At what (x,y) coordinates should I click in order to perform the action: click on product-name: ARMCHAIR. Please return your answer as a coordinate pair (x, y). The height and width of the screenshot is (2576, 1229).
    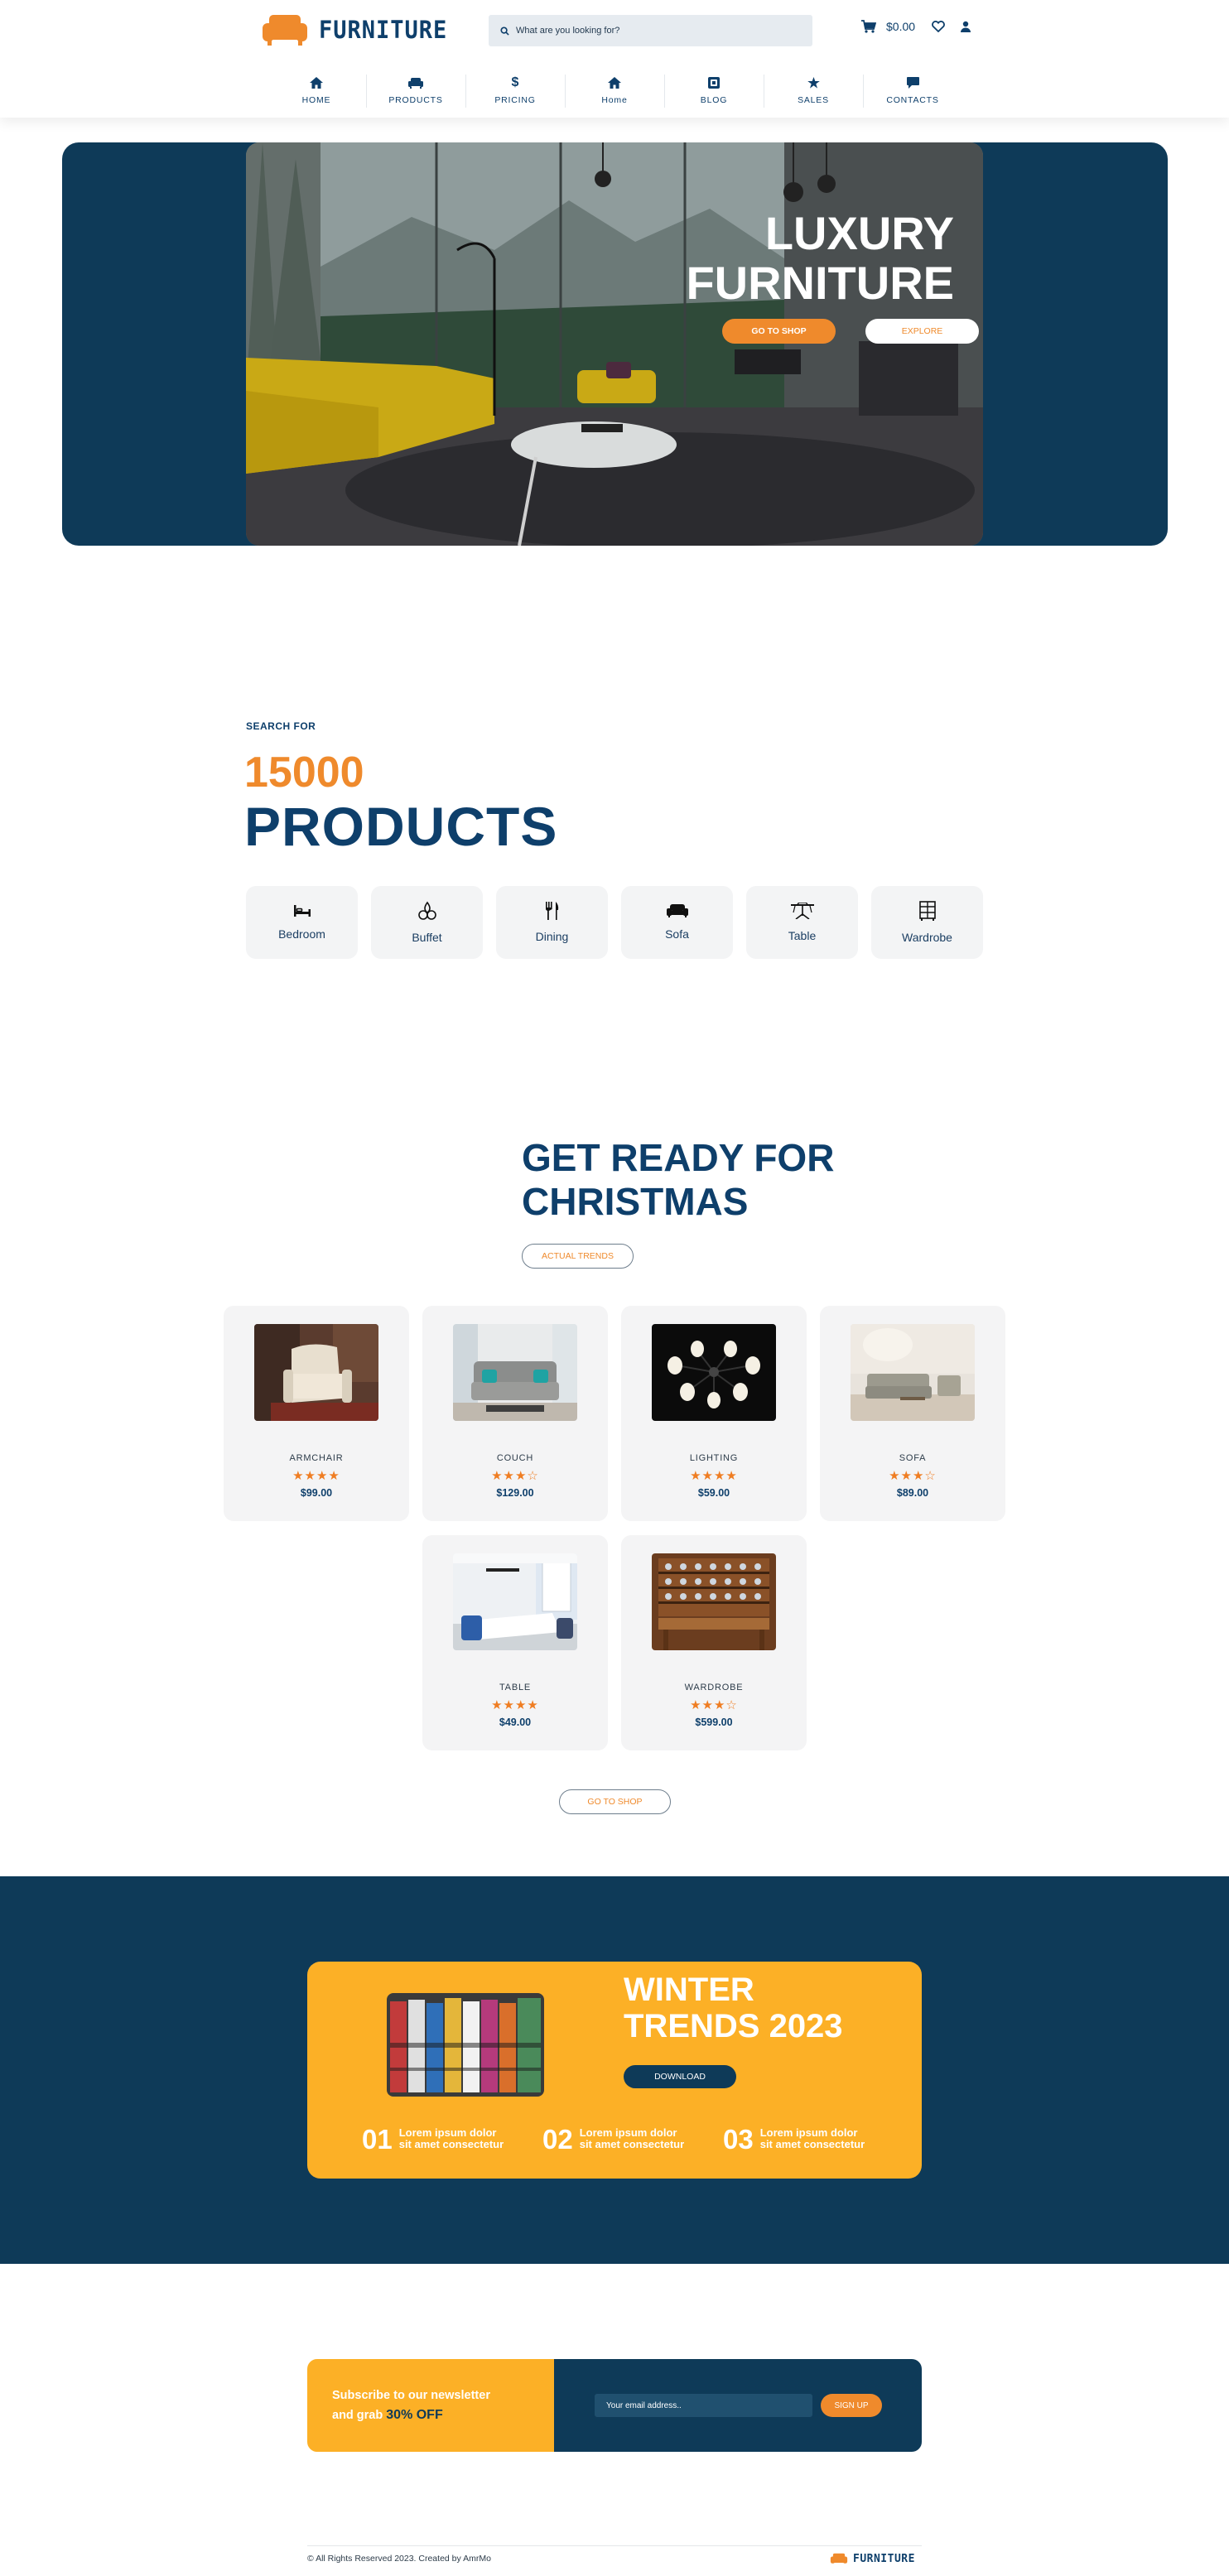
    Looking at the image, I should click on (317, 1458).